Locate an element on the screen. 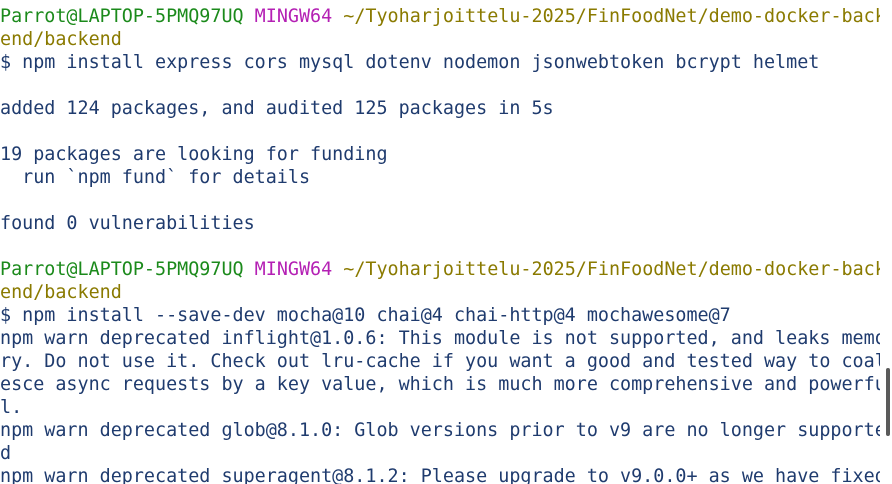 The height and width of the screenshot is (484, 892). output-line: found 0 vulnerabilities is located at coordinates (127, 223).